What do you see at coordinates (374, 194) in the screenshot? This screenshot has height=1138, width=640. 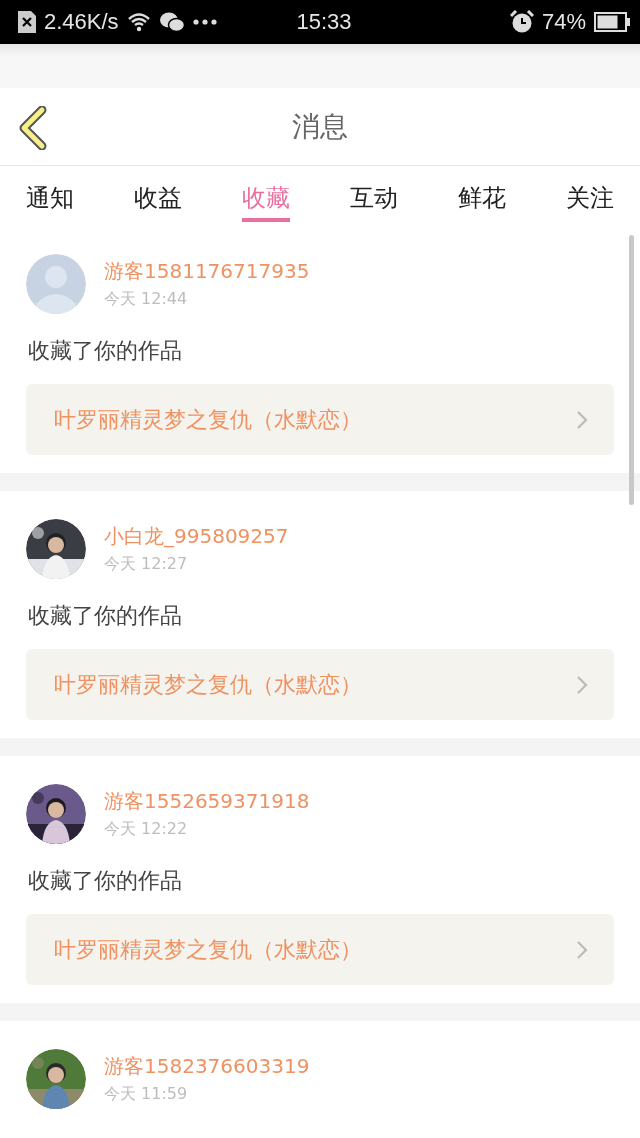 I see `tab: 互动` at bounding box center [374, 194].